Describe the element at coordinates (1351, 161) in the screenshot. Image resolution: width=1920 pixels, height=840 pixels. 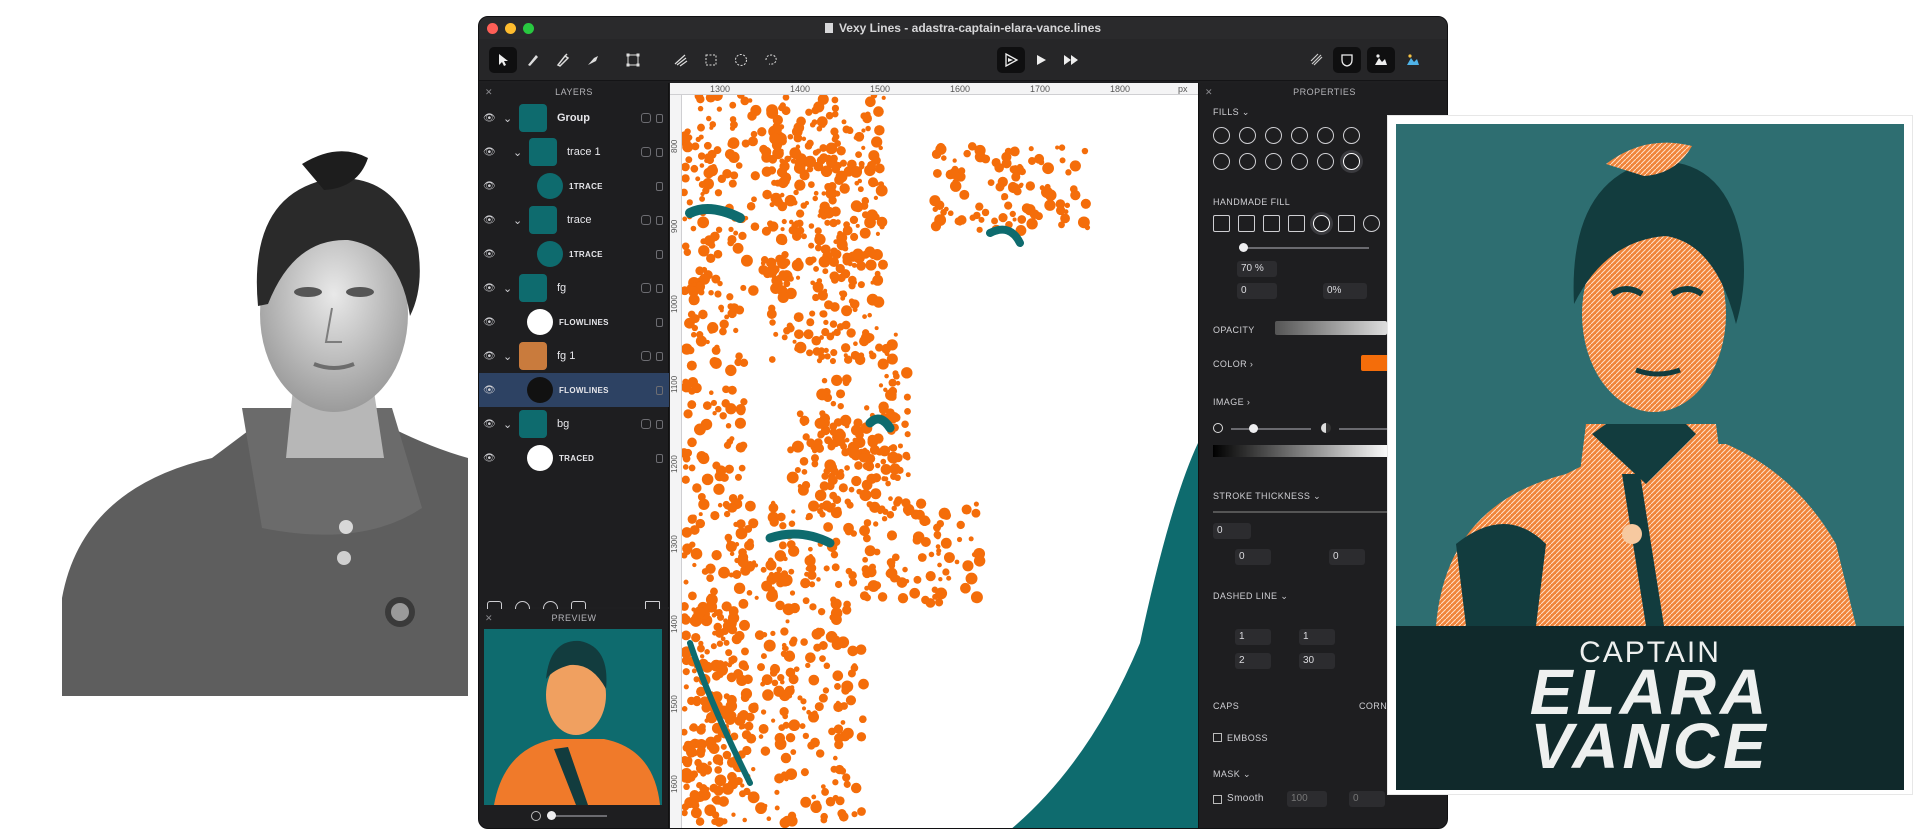
I see `fill-type-icon-selected` at that location.